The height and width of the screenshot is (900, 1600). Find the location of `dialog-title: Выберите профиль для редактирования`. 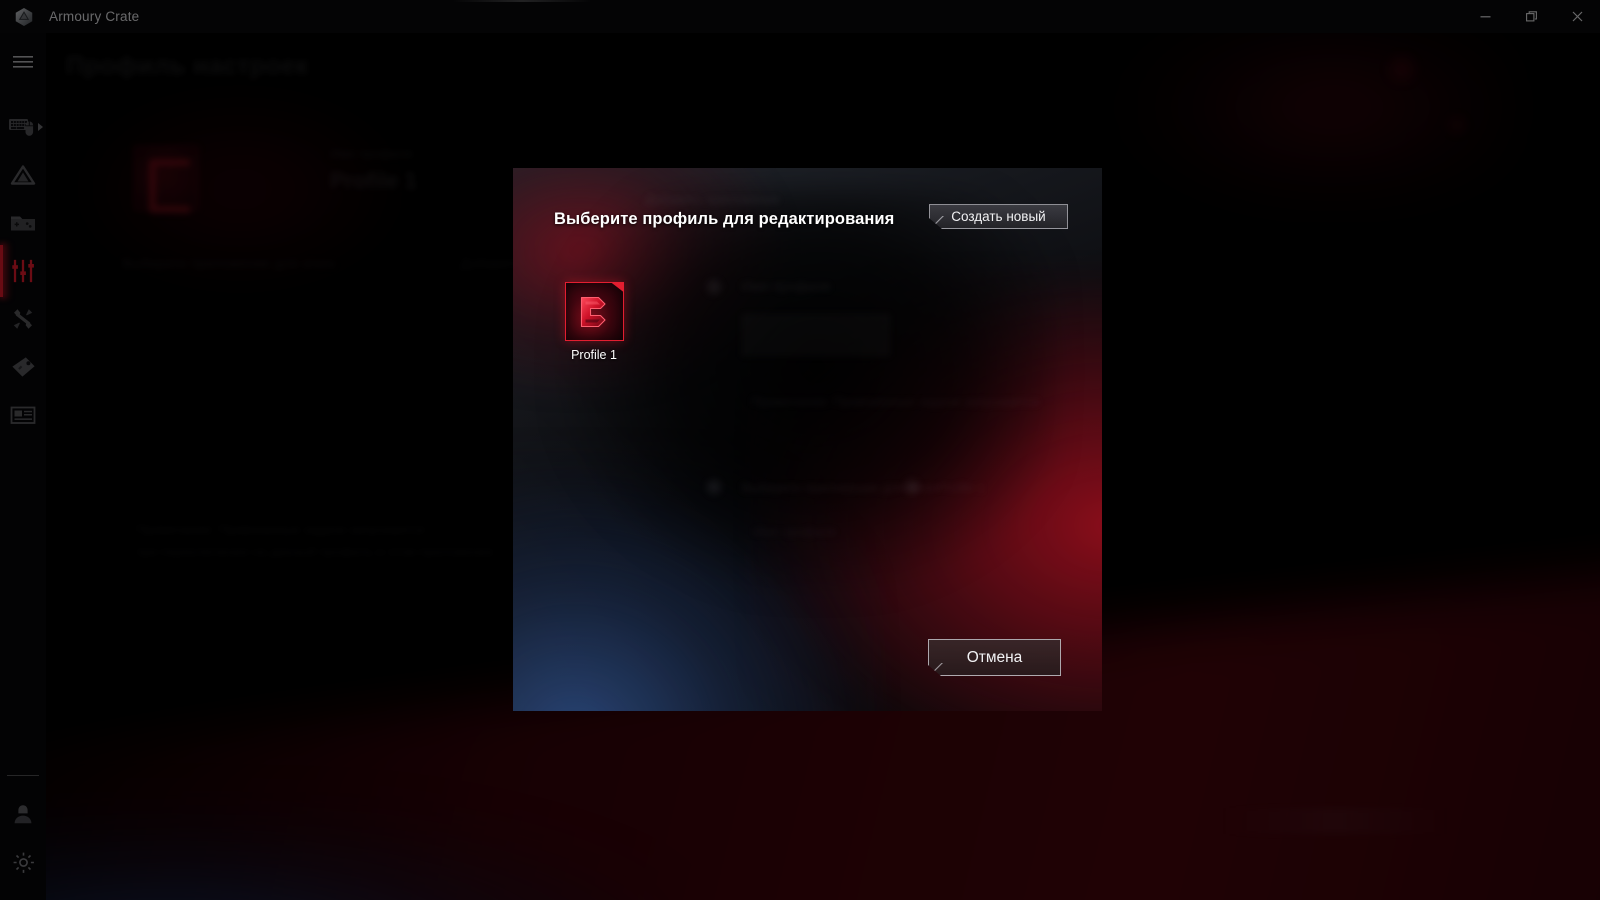

dialog-title: Выберите профиль для редактирования is located at coordinates (724, 219).